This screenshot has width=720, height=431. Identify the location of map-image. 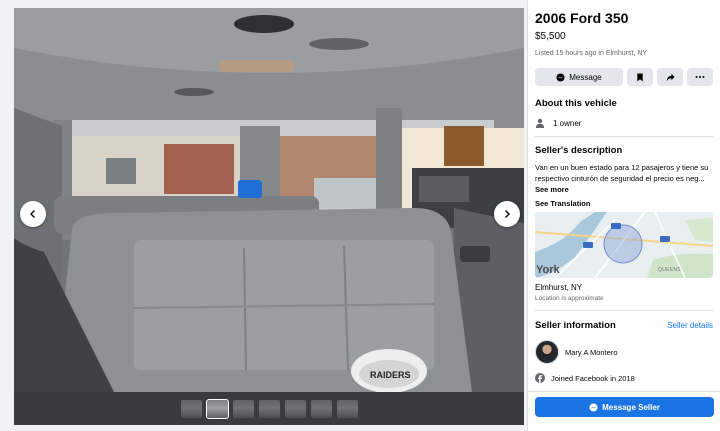
(624, 245).